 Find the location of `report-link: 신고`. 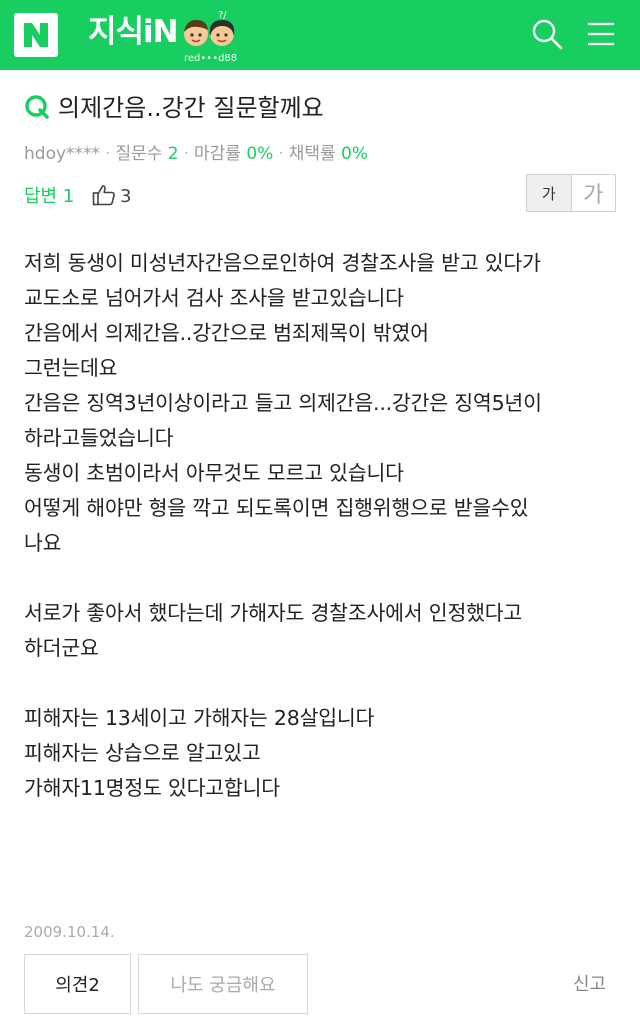

report-link: 신고 is located at coordinates (589, 985).